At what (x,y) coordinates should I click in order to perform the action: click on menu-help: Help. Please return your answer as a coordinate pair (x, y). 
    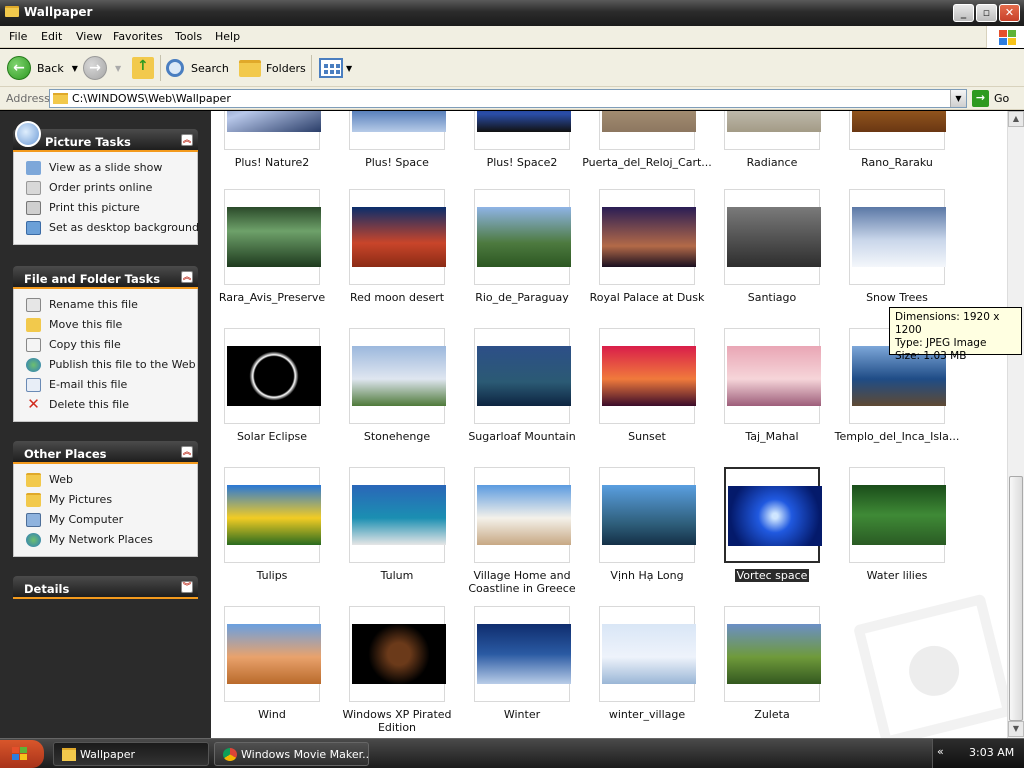
    Looking at the image, I should click on (227, 36).